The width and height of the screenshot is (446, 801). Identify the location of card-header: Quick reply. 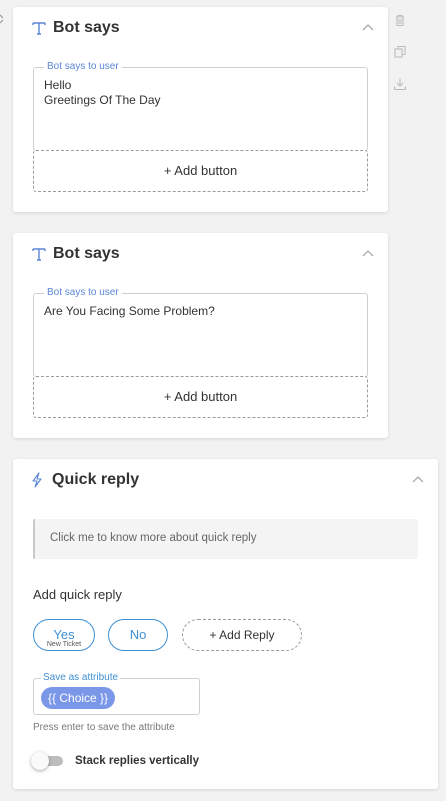
(225, 481).